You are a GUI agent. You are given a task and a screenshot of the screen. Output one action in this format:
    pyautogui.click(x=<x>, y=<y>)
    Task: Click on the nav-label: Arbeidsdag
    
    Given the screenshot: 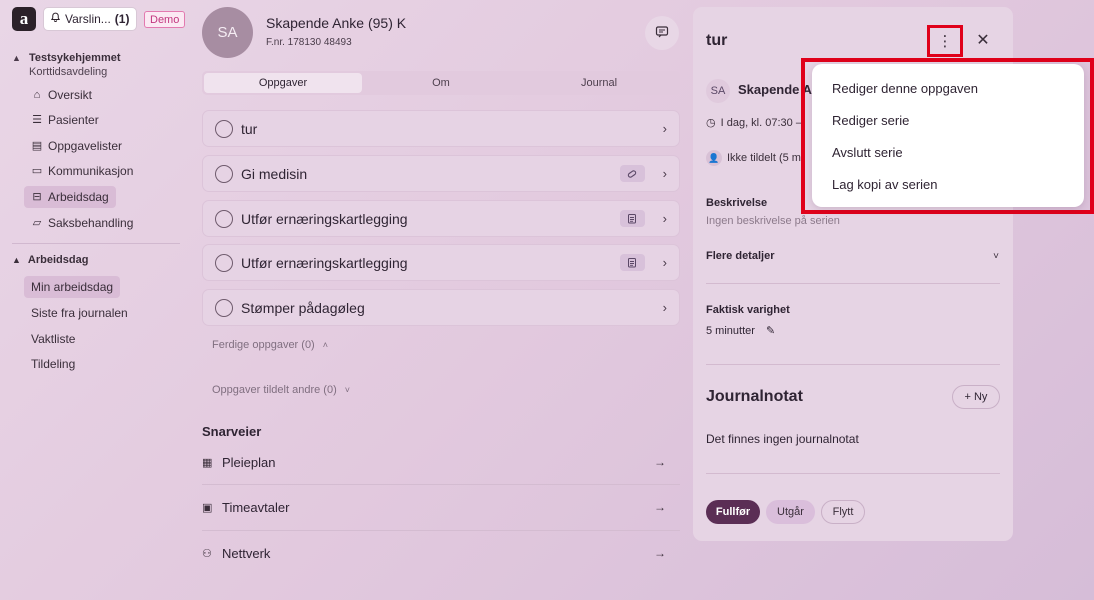 What is the action you would take?
    pyautogui.click(x=78, y=197)
    